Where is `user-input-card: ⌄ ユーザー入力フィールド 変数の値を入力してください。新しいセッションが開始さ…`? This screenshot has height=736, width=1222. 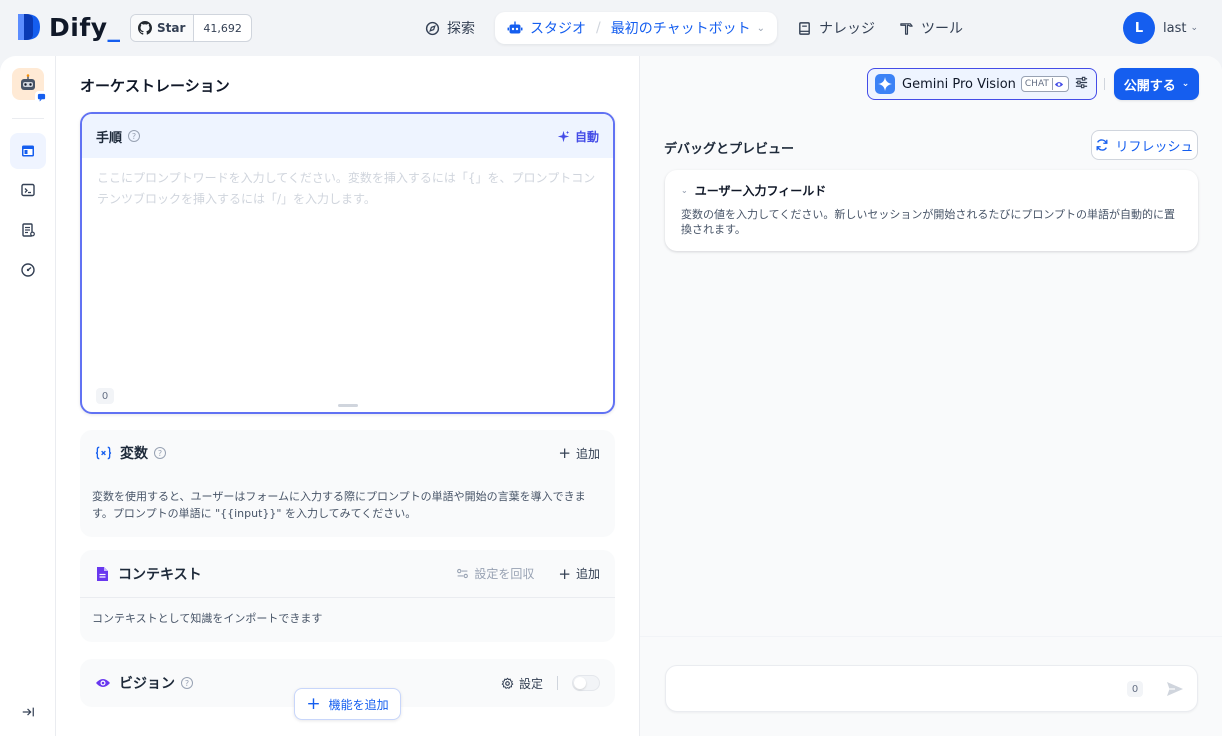
user-input-card: ⌄ ユーザー入力フィールド 変数の値を入力してください。新しいセッションが開始さ… is located at coordinates (931, 210).